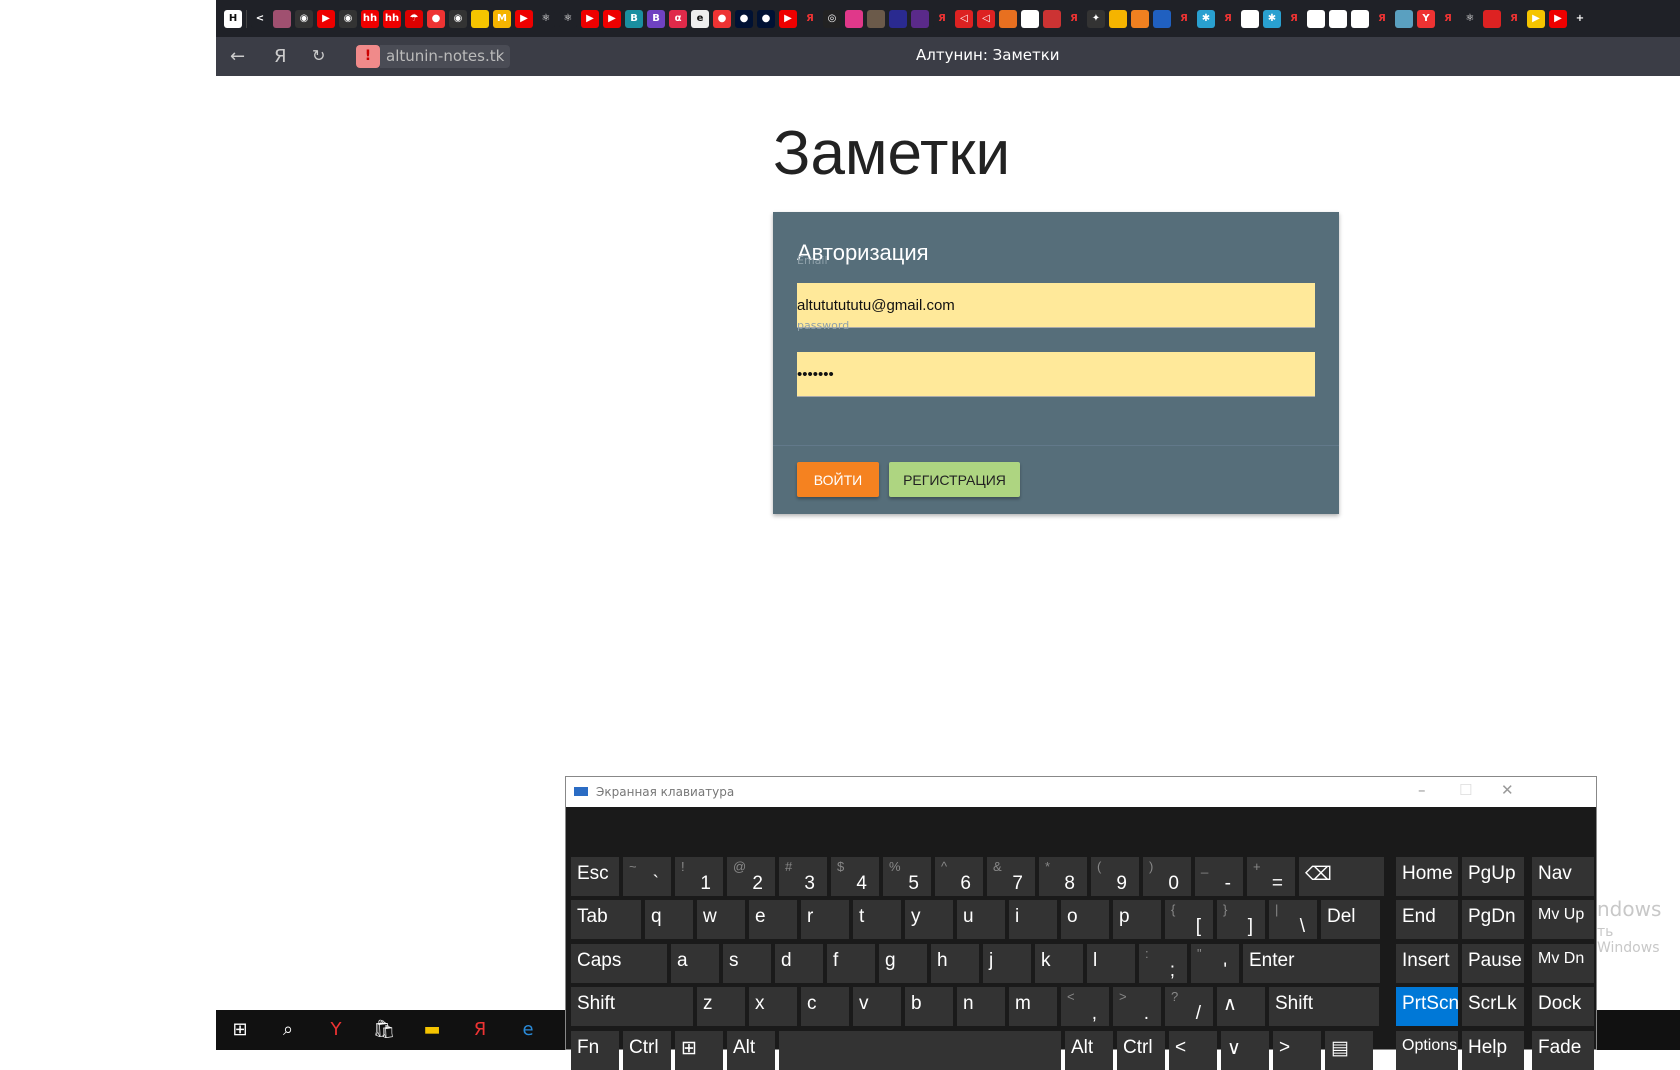 This screenshot has height=1070, width=1680. Describe the element at coordinates (898, 18) in the screenshot. I see `circle-blue-icon` at that location.